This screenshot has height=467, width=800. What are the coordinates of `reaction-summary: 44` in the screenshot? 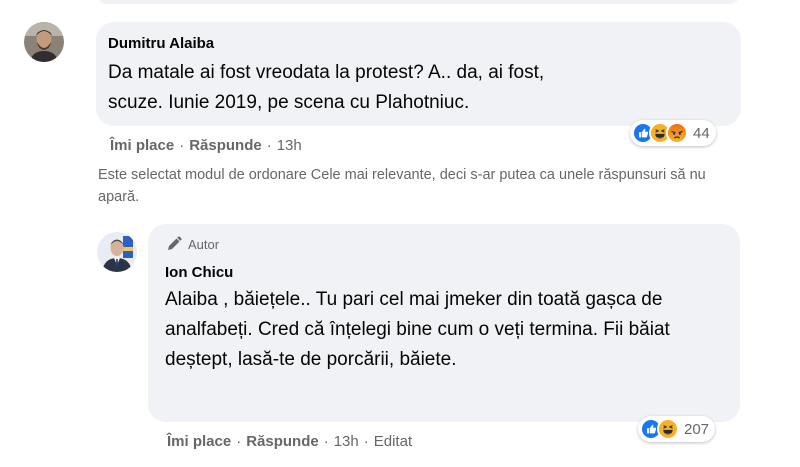 It's located at (673, 133).